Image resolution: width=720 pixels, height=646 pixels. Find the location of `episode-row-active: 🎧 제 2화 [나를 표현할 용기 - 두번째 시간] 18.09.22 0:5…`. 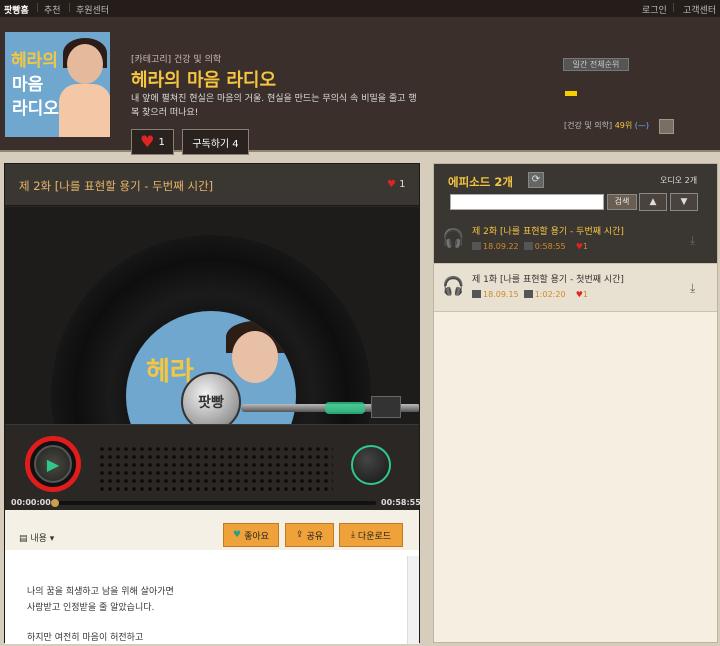

episode-row-active: 🎧 제 2화 [나를 표현할 용기 - 두번째 시간] 18.09.22 0:5… is located at coordinates (575, 240).